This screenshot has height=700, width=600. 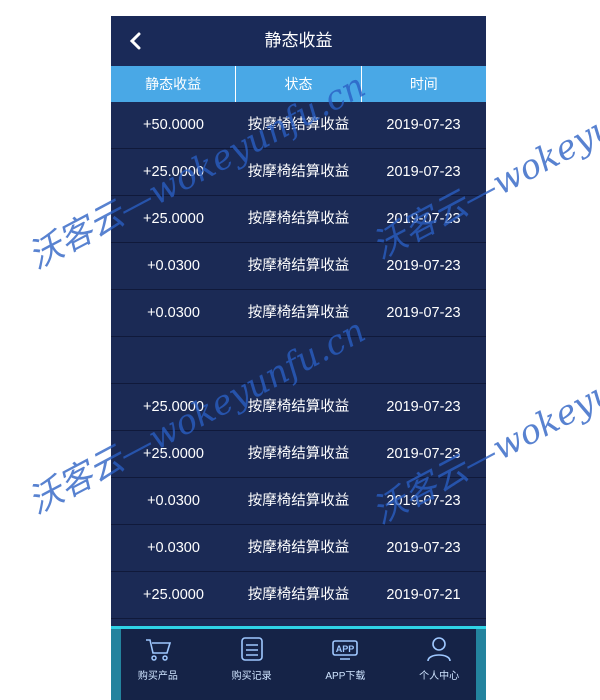 What do you see at coordinates (174, 84) in the screenshot?
I see `column-header-income: 静态收益` at bounding box center [174, 84].